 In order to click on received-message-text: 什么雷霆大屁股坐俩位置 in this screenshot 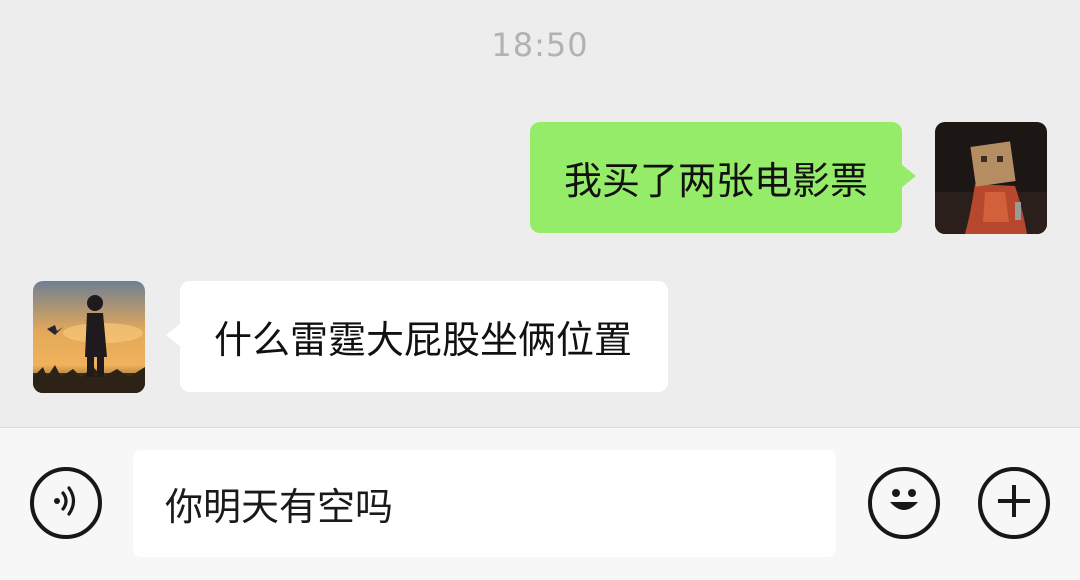, I will do `click(423, 340)`.